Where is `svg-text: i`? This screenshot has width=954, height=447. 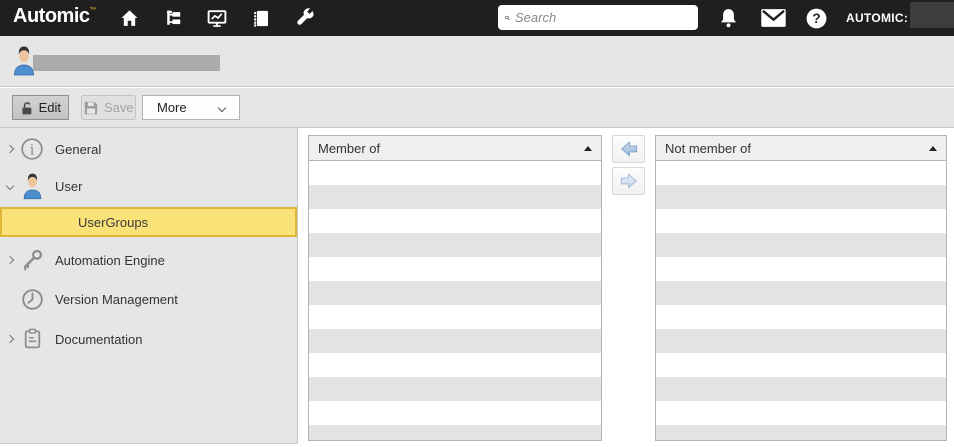
svg-text: i is located at coordinates (32, 150).